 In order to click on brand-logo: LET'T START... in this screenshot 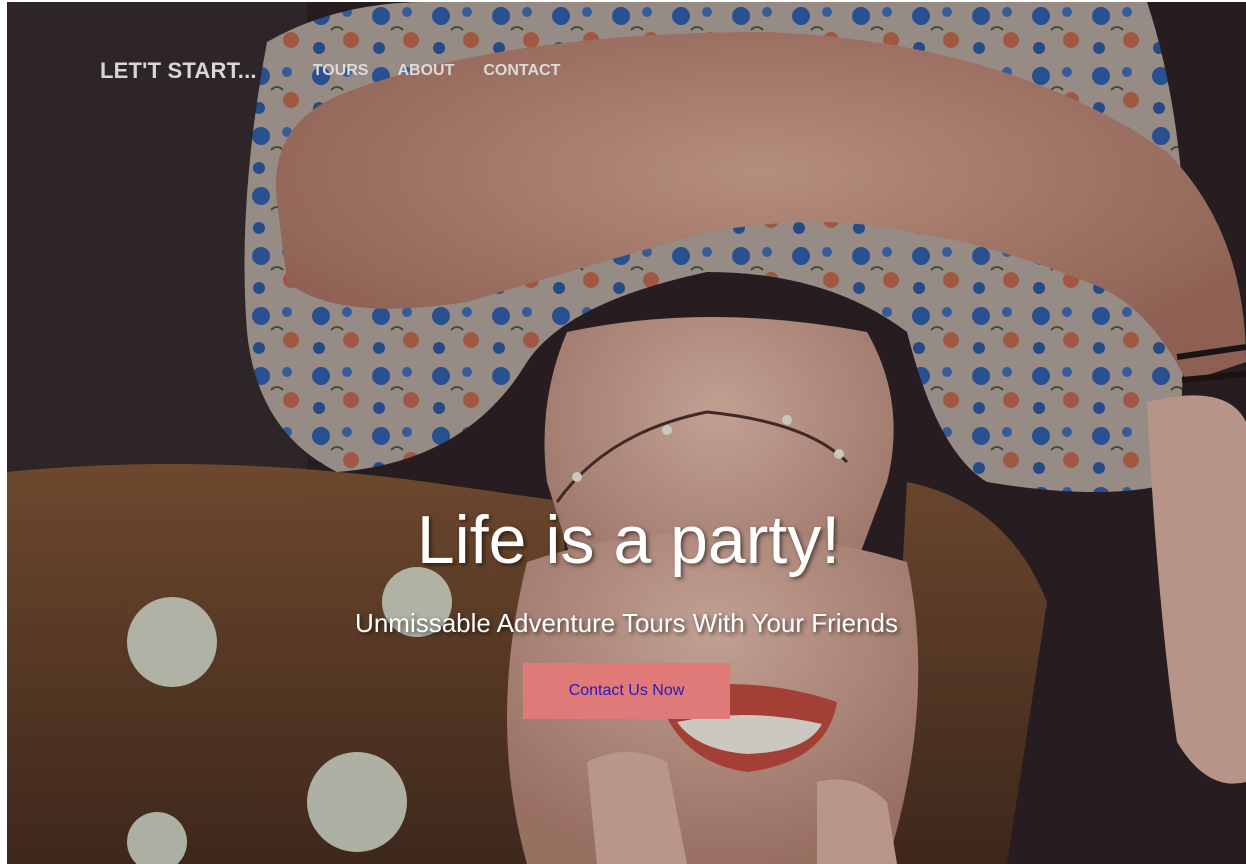, I will do `click(178, 71)`.